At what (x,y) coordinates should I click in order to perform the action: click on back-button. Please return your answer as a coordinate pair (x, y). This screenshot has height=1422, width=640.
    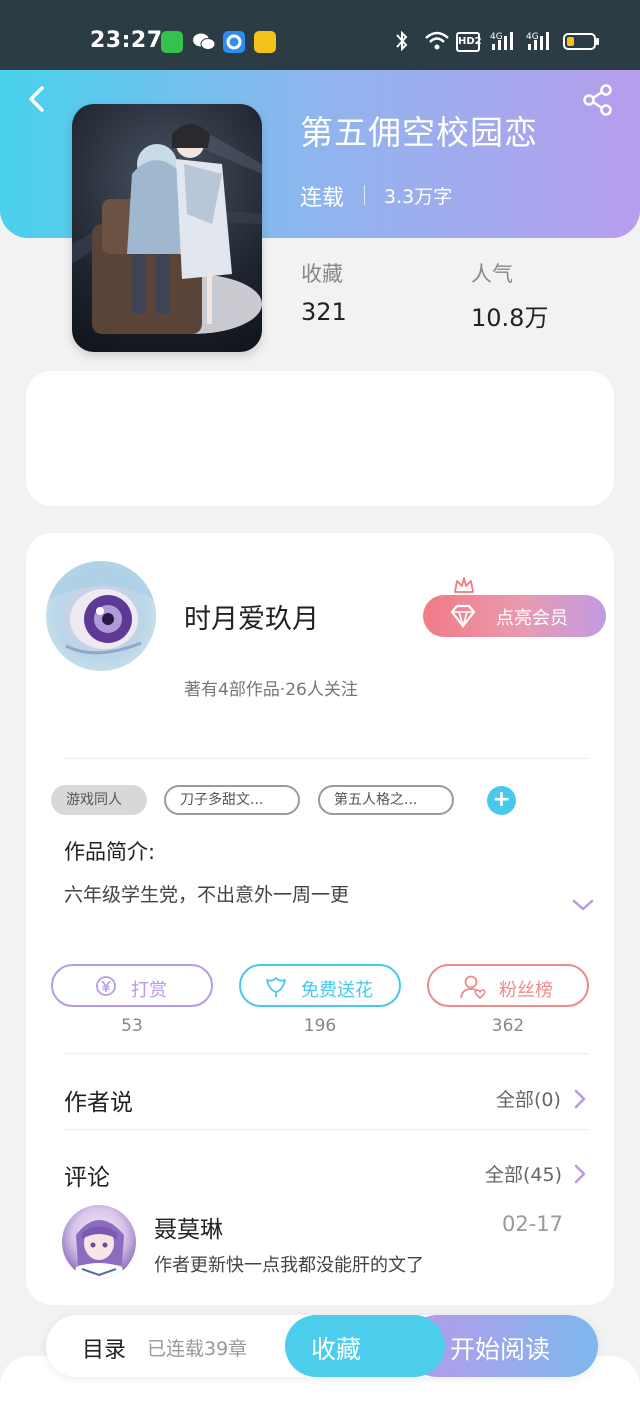
    Looking at the image, I should click on (37, 99).